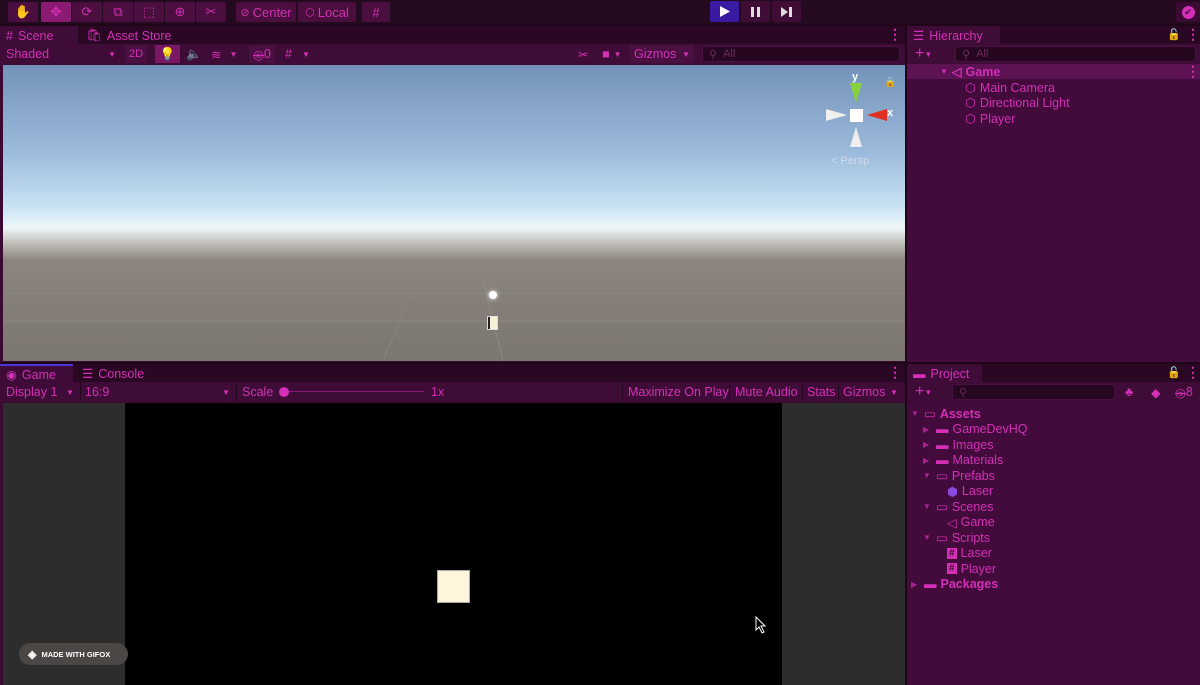 The height and width of the screenshot is (685, 1200). What do you see at coordinates (180, 12) in the screenshot?
I see `transform-tool-button: ⊕` at bounding box center [180, 12].